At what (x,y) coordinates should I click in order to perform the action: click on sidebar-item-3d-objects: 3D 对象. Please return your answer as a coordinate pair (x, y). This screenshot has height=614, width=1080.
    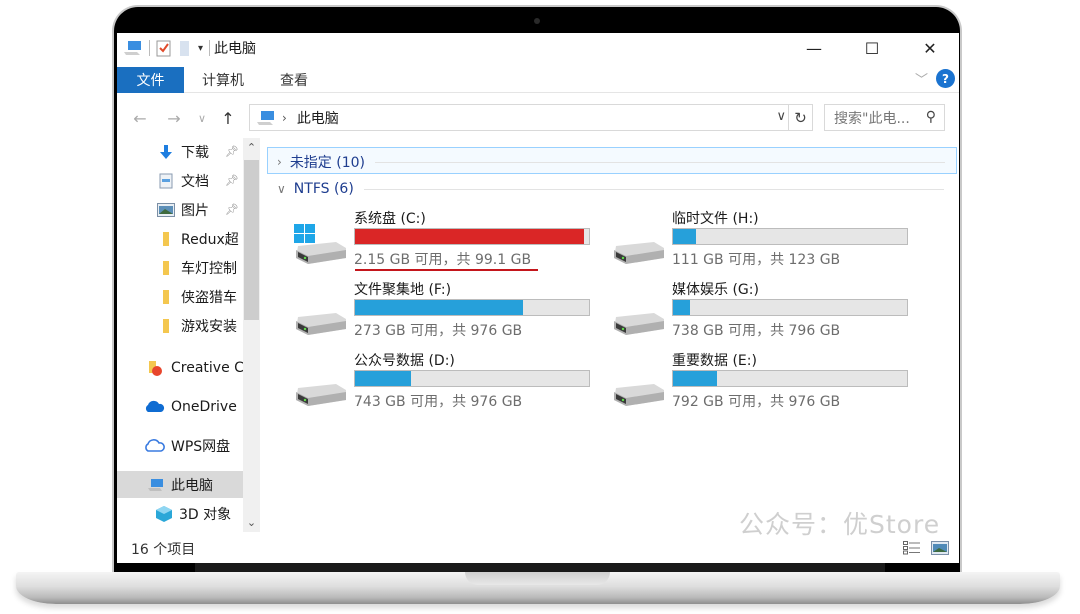
    Looking at the image, I should click on (180, 513).